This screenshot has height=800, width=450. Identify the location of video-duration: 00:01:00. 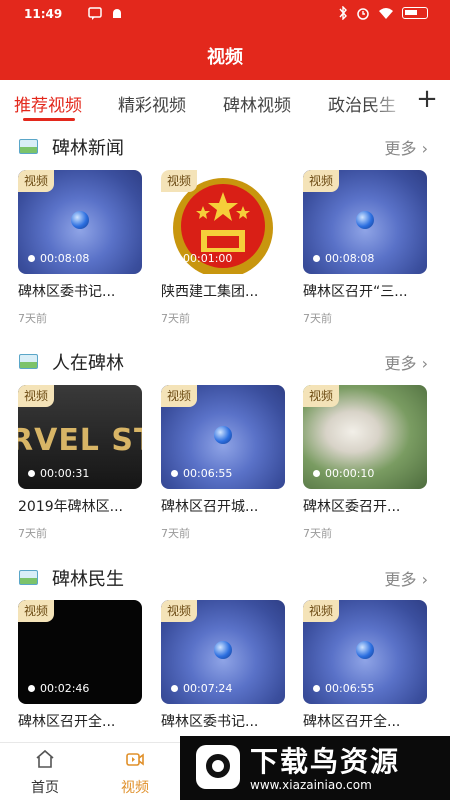
(201, 258).